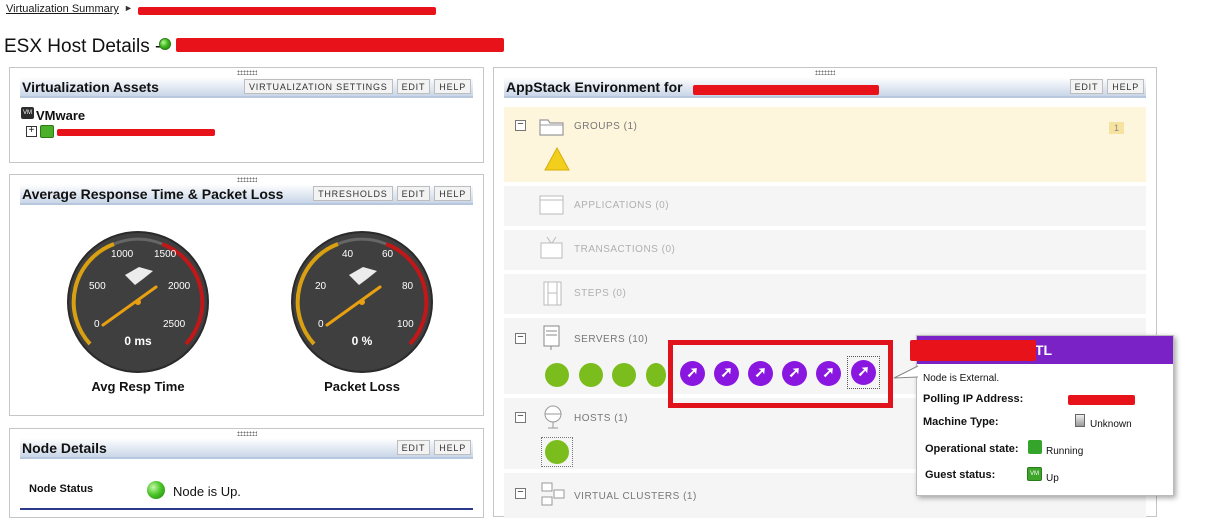 Image resolution: width=1206 pixels, height=518 pixels. What do you see at coordinates (138, 386) in the screenshot?
I see `gauge-label-avg-resp-time: Avg Resp Time` at bounding box center [138, 386].